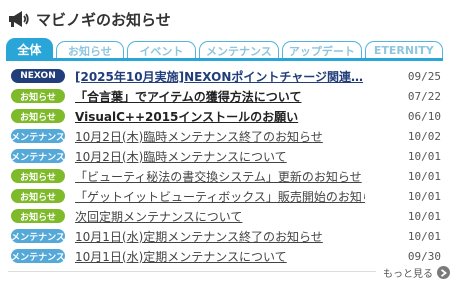  Describe the element at coordinates (403, 50) in the screenshot. I see `tab-eternity: ETERNITY` at that location.